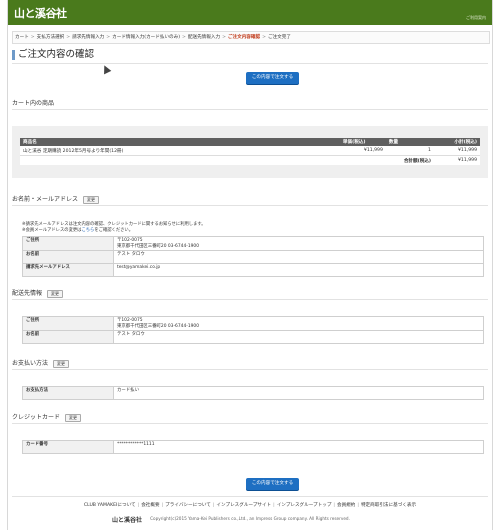 This screenshot has height=530, width=500. What do you see at coordinates (150, 505) in the screenshot?
I see `footer-link: 会社概要` at bounding box center [150, 505].